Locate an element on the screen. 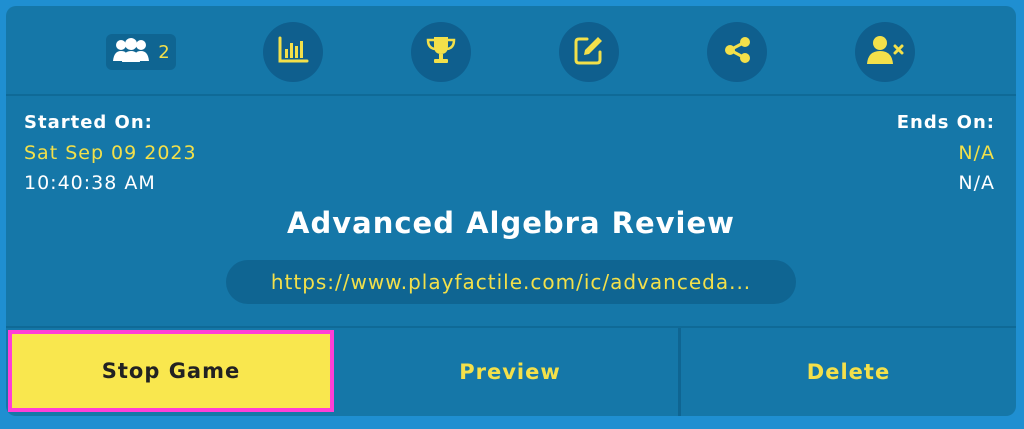 The image size is (1024, 429). share-icon is located at coordinates (737, 52).